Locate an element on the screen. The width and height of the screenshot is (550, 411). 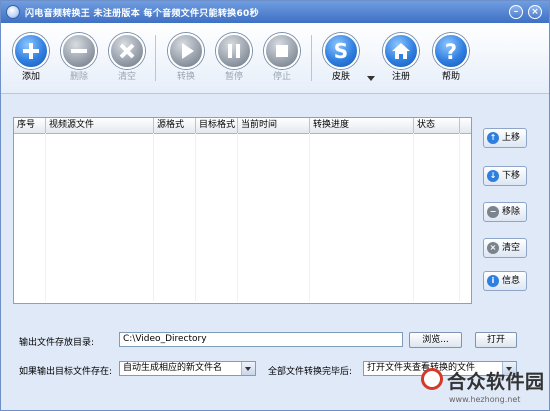
add-button: 添加 is located at coordinates (31, 61).